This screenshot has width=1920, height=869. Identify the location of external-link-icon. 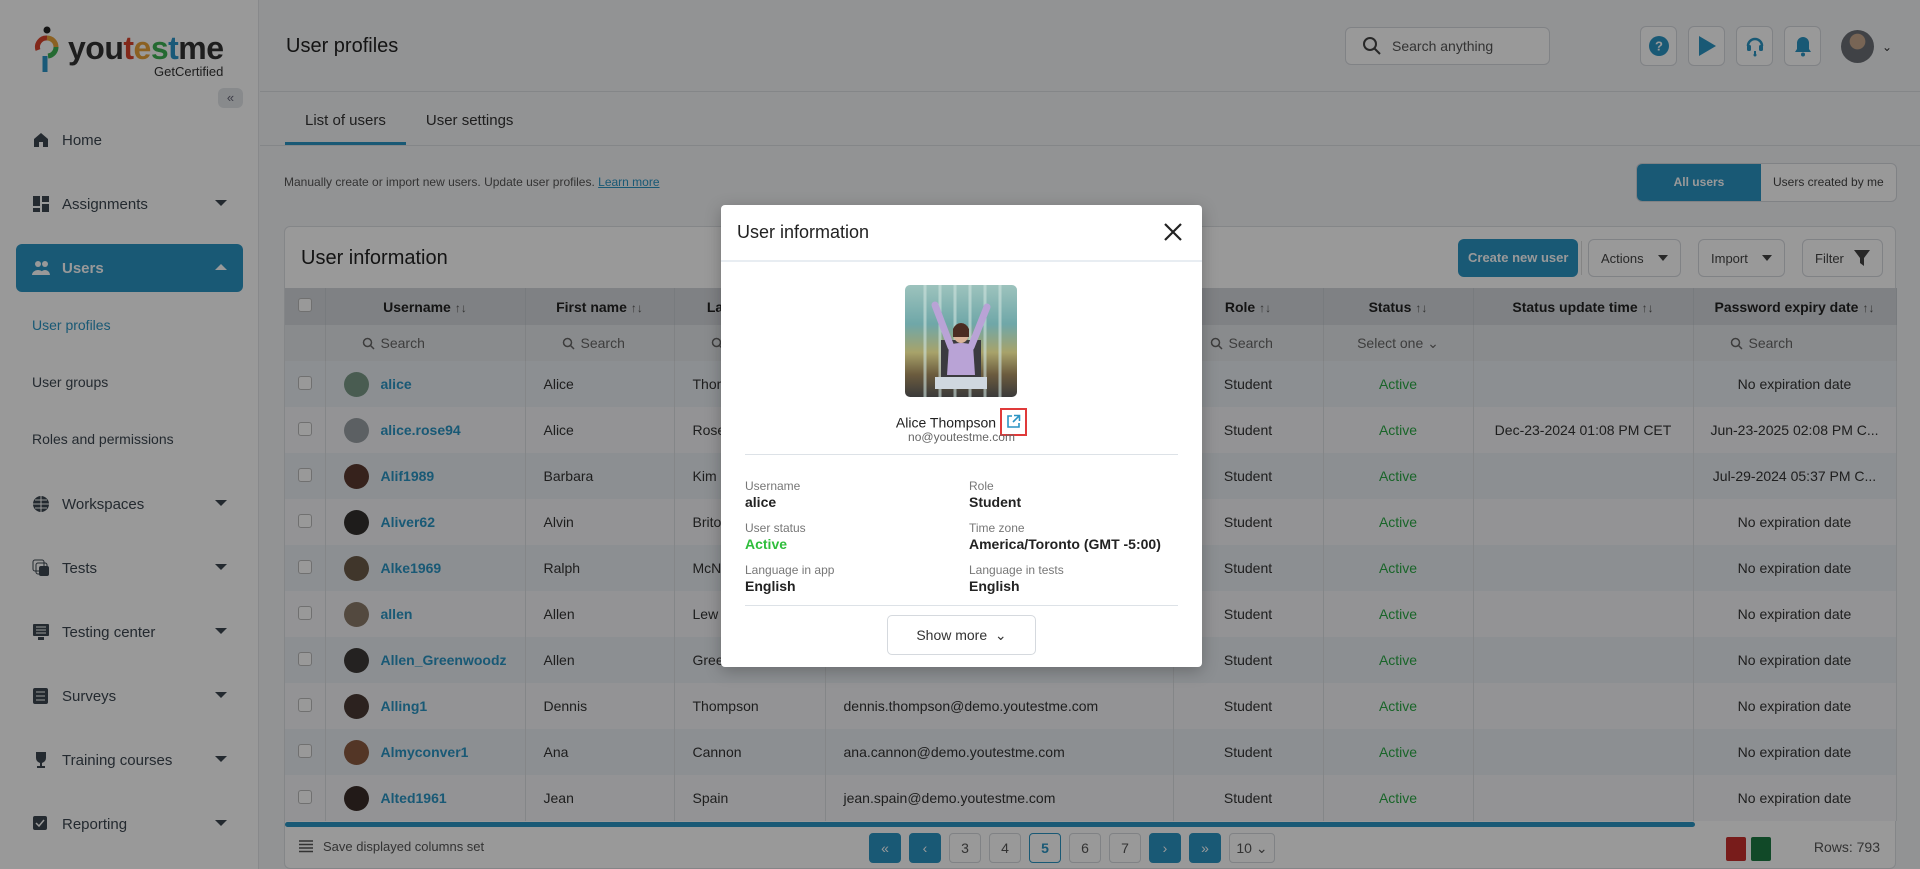
(1014, 421).